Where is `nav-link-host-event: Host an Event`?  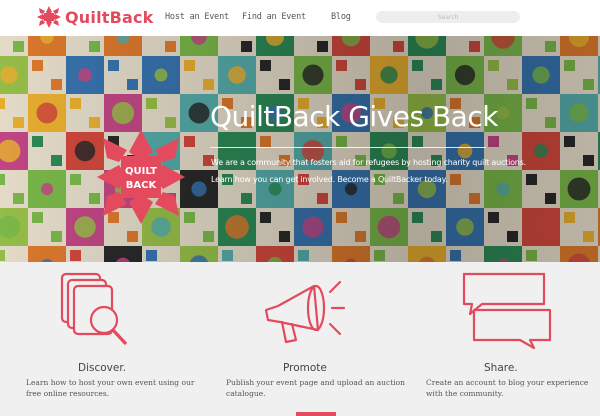 nav-link-host-event: Host an Event is located at coordinates (197, 17).